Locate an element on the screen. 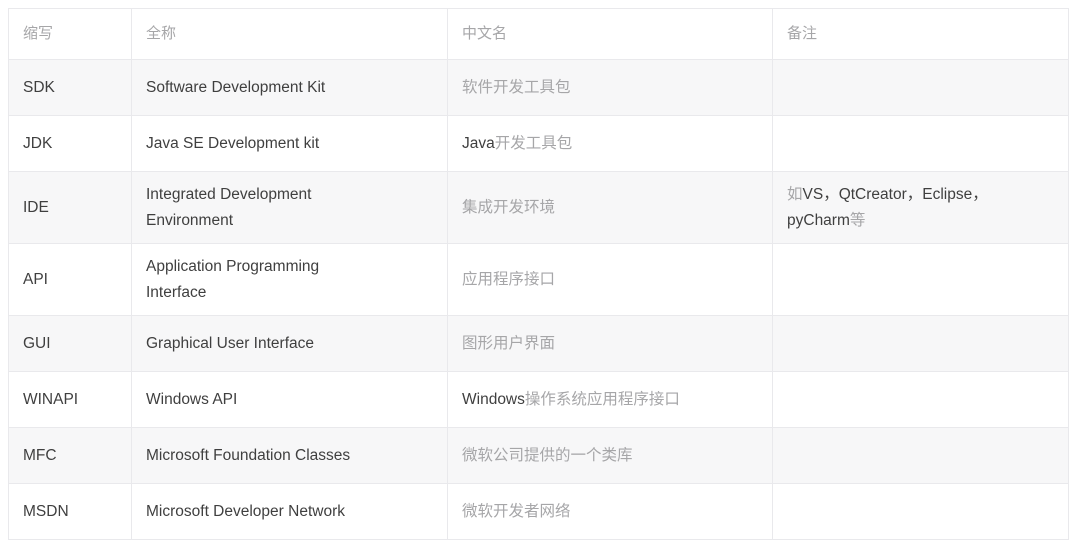 Image resolution: width=1080 pixels, height=552 pixels. full-name-line-1: Microsoft Foundation Classes is located at coordinates (248, 455).